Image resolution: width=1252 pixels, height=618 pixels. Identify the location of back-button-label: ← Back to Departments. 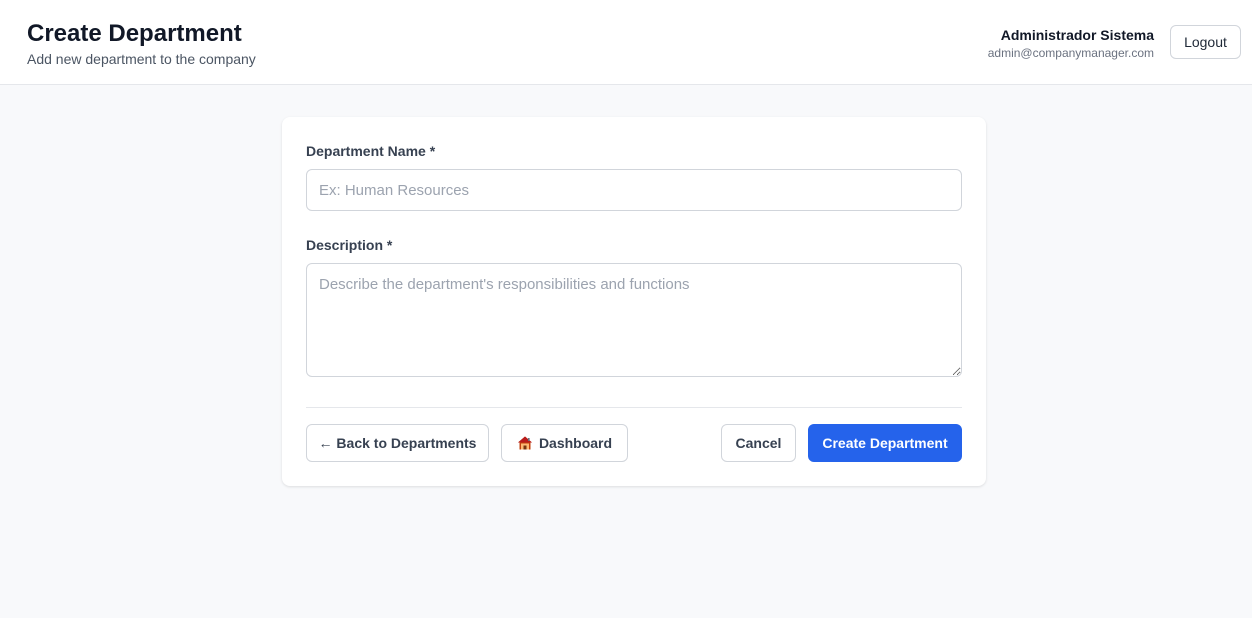
(397, 443).